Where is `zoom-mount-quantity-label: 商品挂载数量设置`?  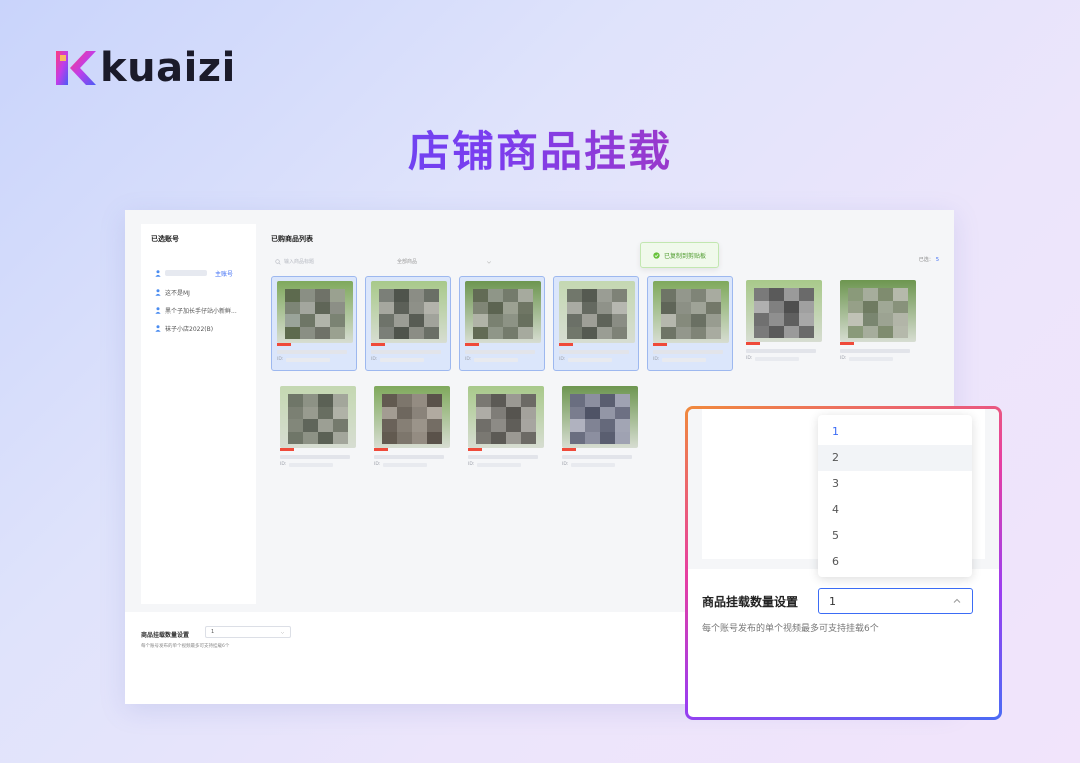 zoom-mount-quantity-label: 商品挂载数量设置 is located at coordinates (750, 601).